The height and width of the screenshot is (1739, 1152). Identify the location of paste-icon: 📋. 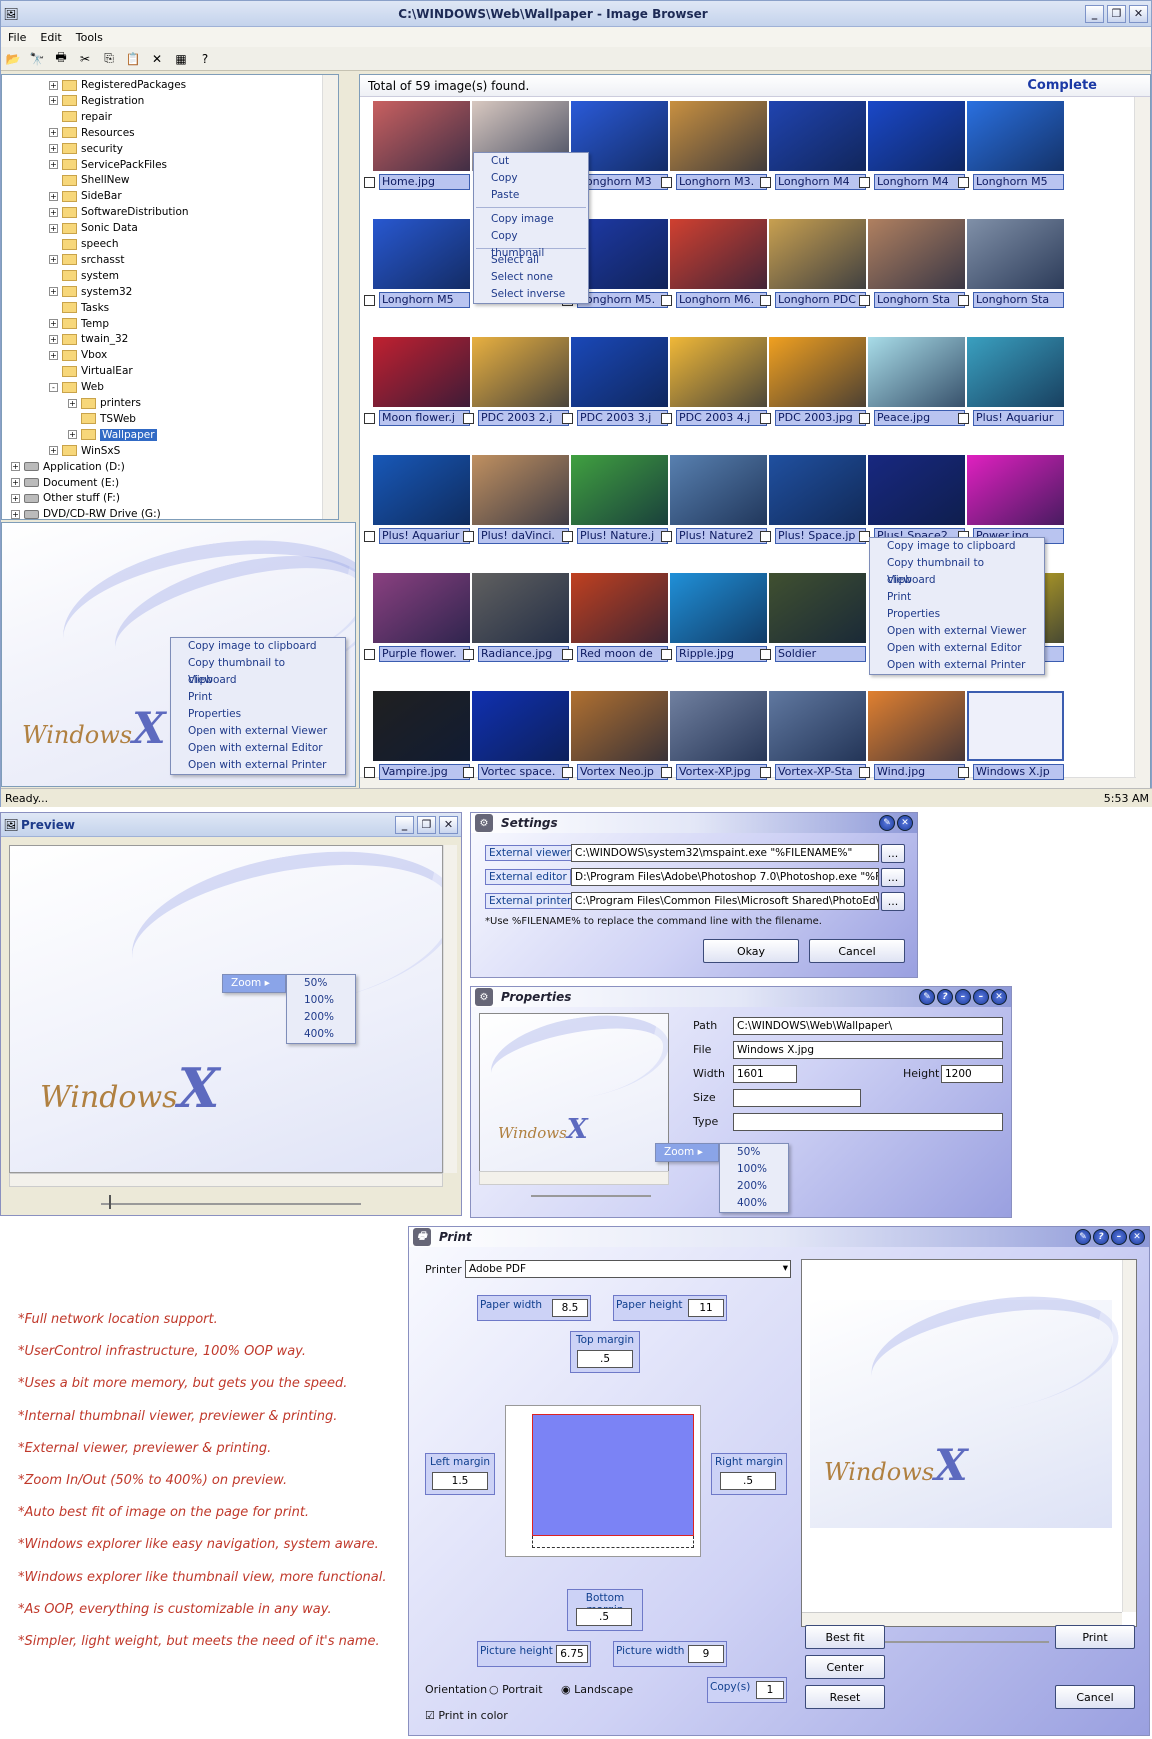
(133, 59).